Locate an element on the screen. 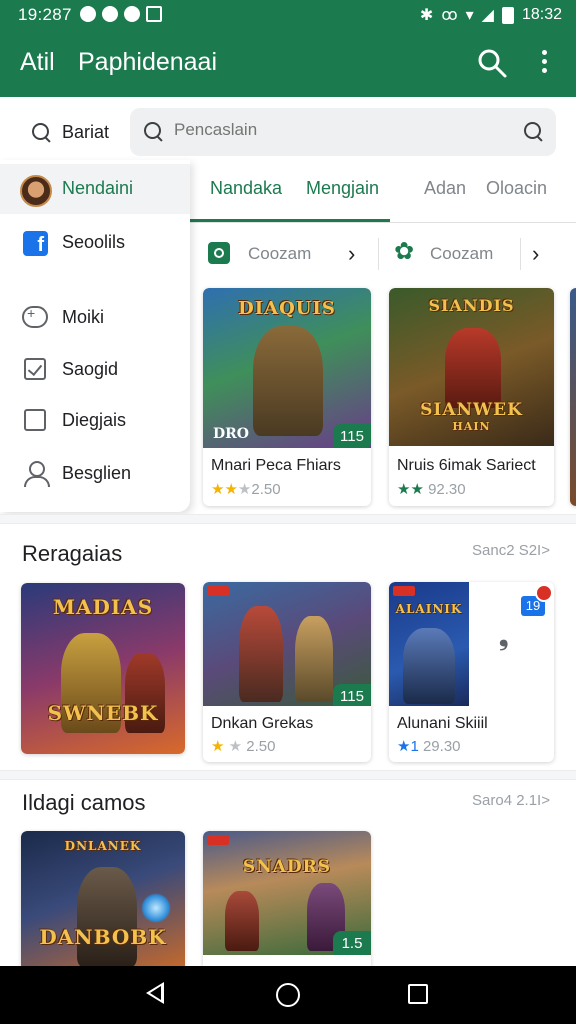  game-art: DNLANEK DANBOBK is located at coordinates (103, 901).